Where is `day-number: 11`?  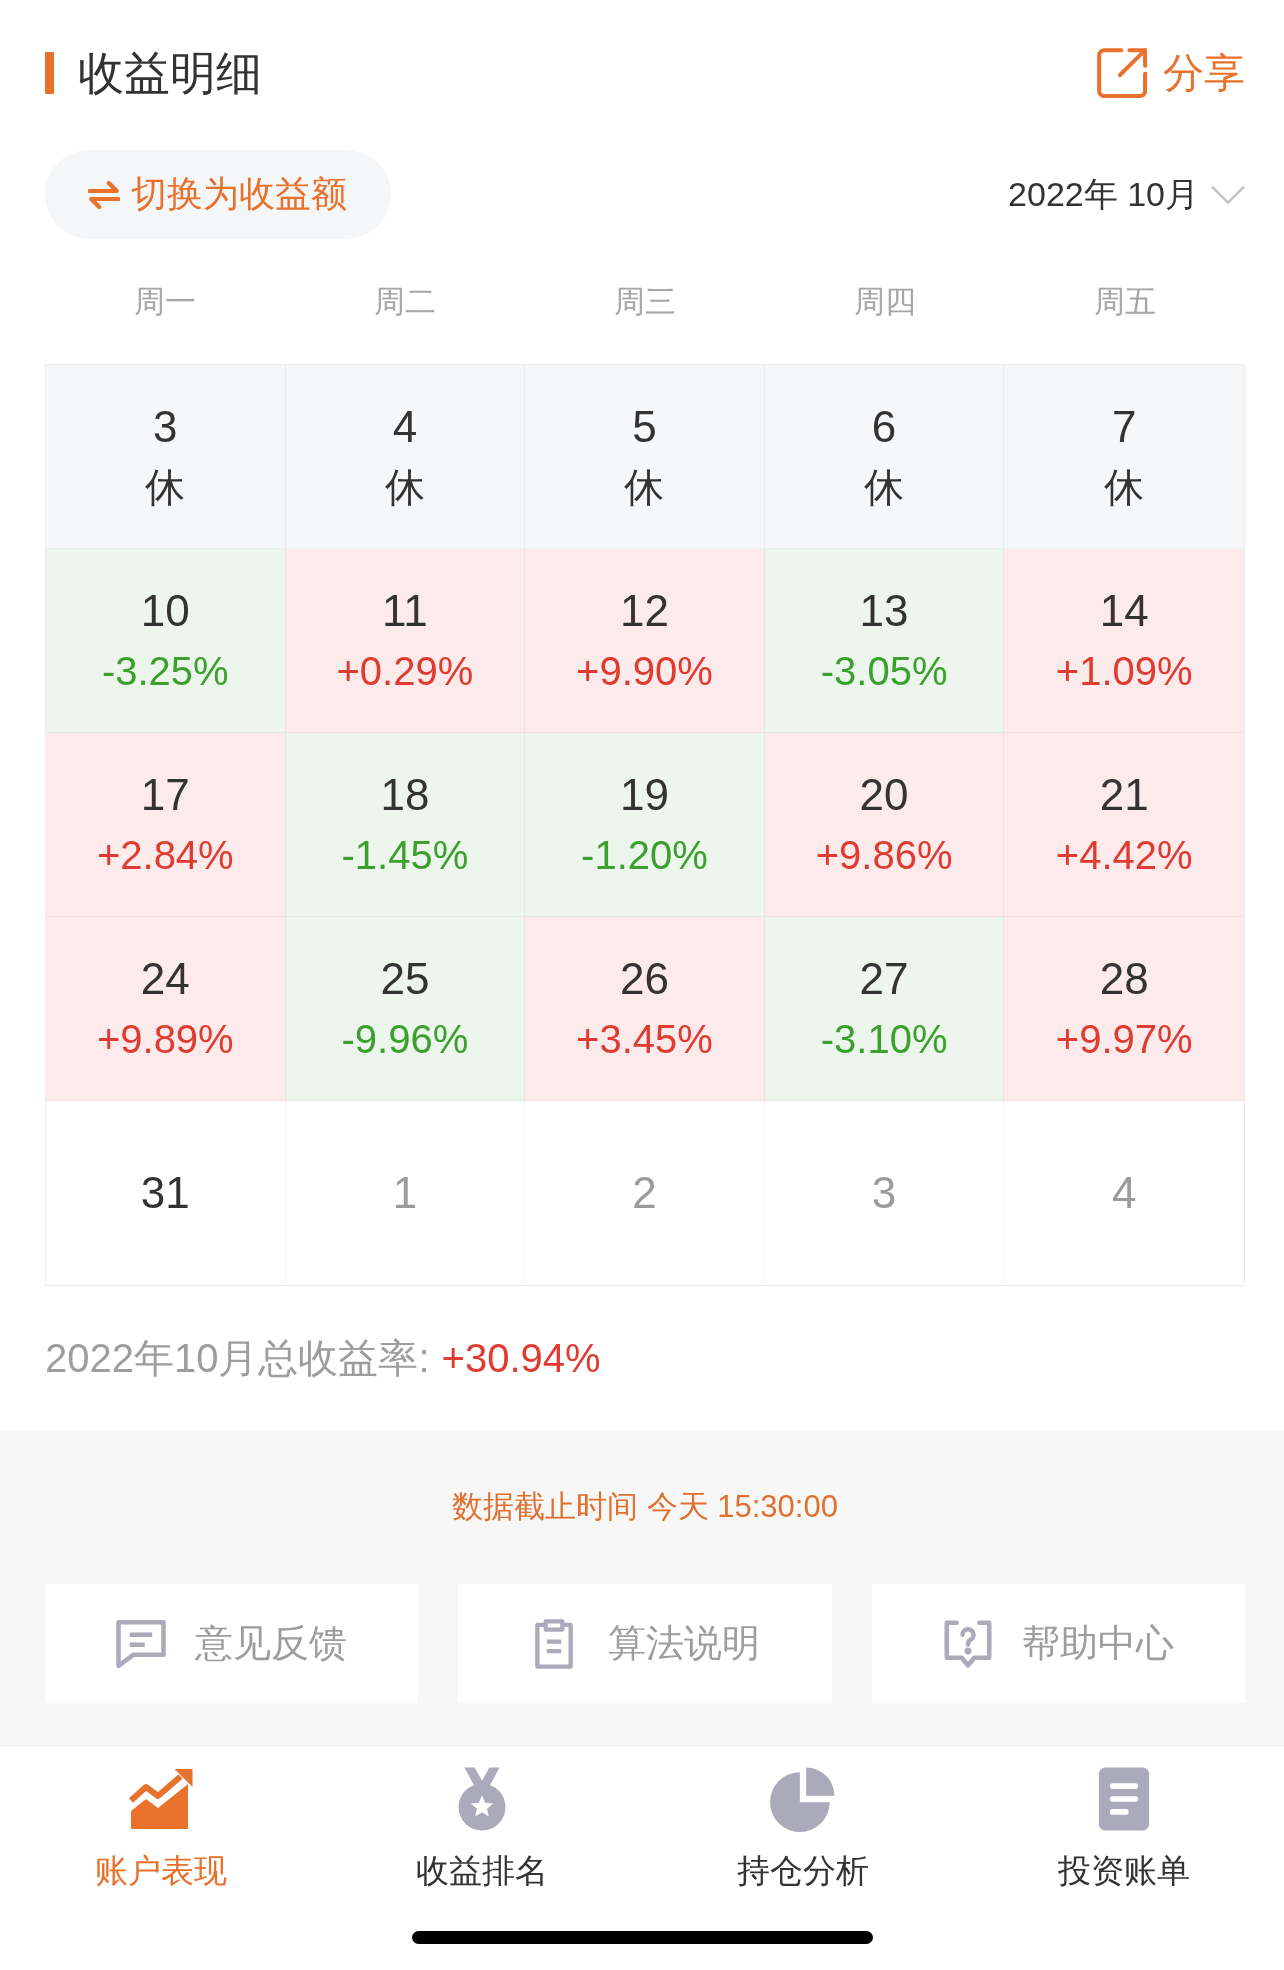 day-number: 11 is located at coordinates (405, 610).